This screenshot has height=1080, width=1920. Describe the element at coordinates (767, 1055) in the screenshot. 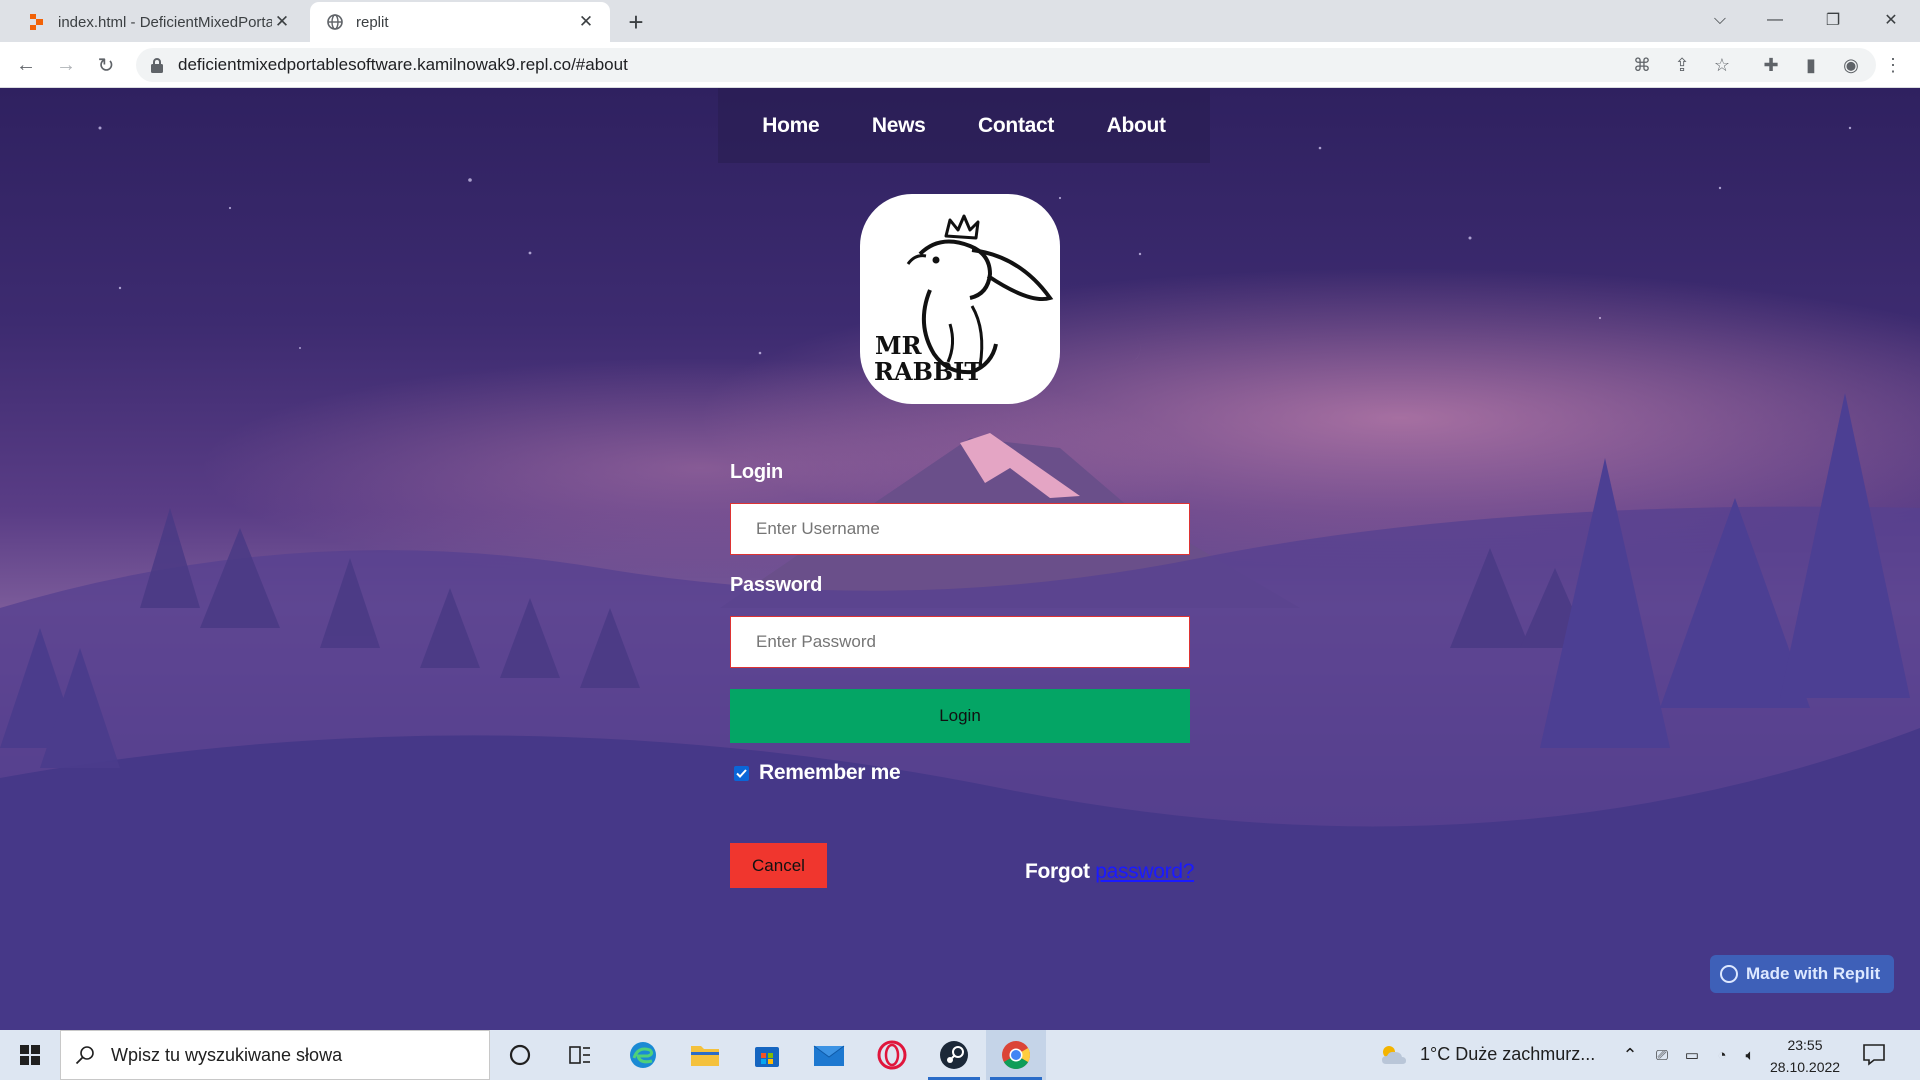

I see `store-icon` at that location.